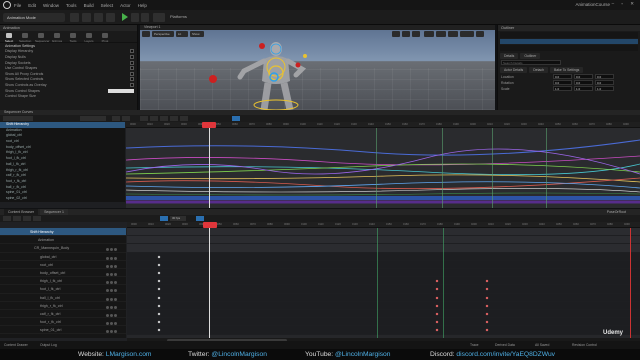 The width and height of the screenshot is (640, 360). Describe the element at coordinates (604, 82) in the screenshot. I see `rotation-z-field: 0.0` at that location.